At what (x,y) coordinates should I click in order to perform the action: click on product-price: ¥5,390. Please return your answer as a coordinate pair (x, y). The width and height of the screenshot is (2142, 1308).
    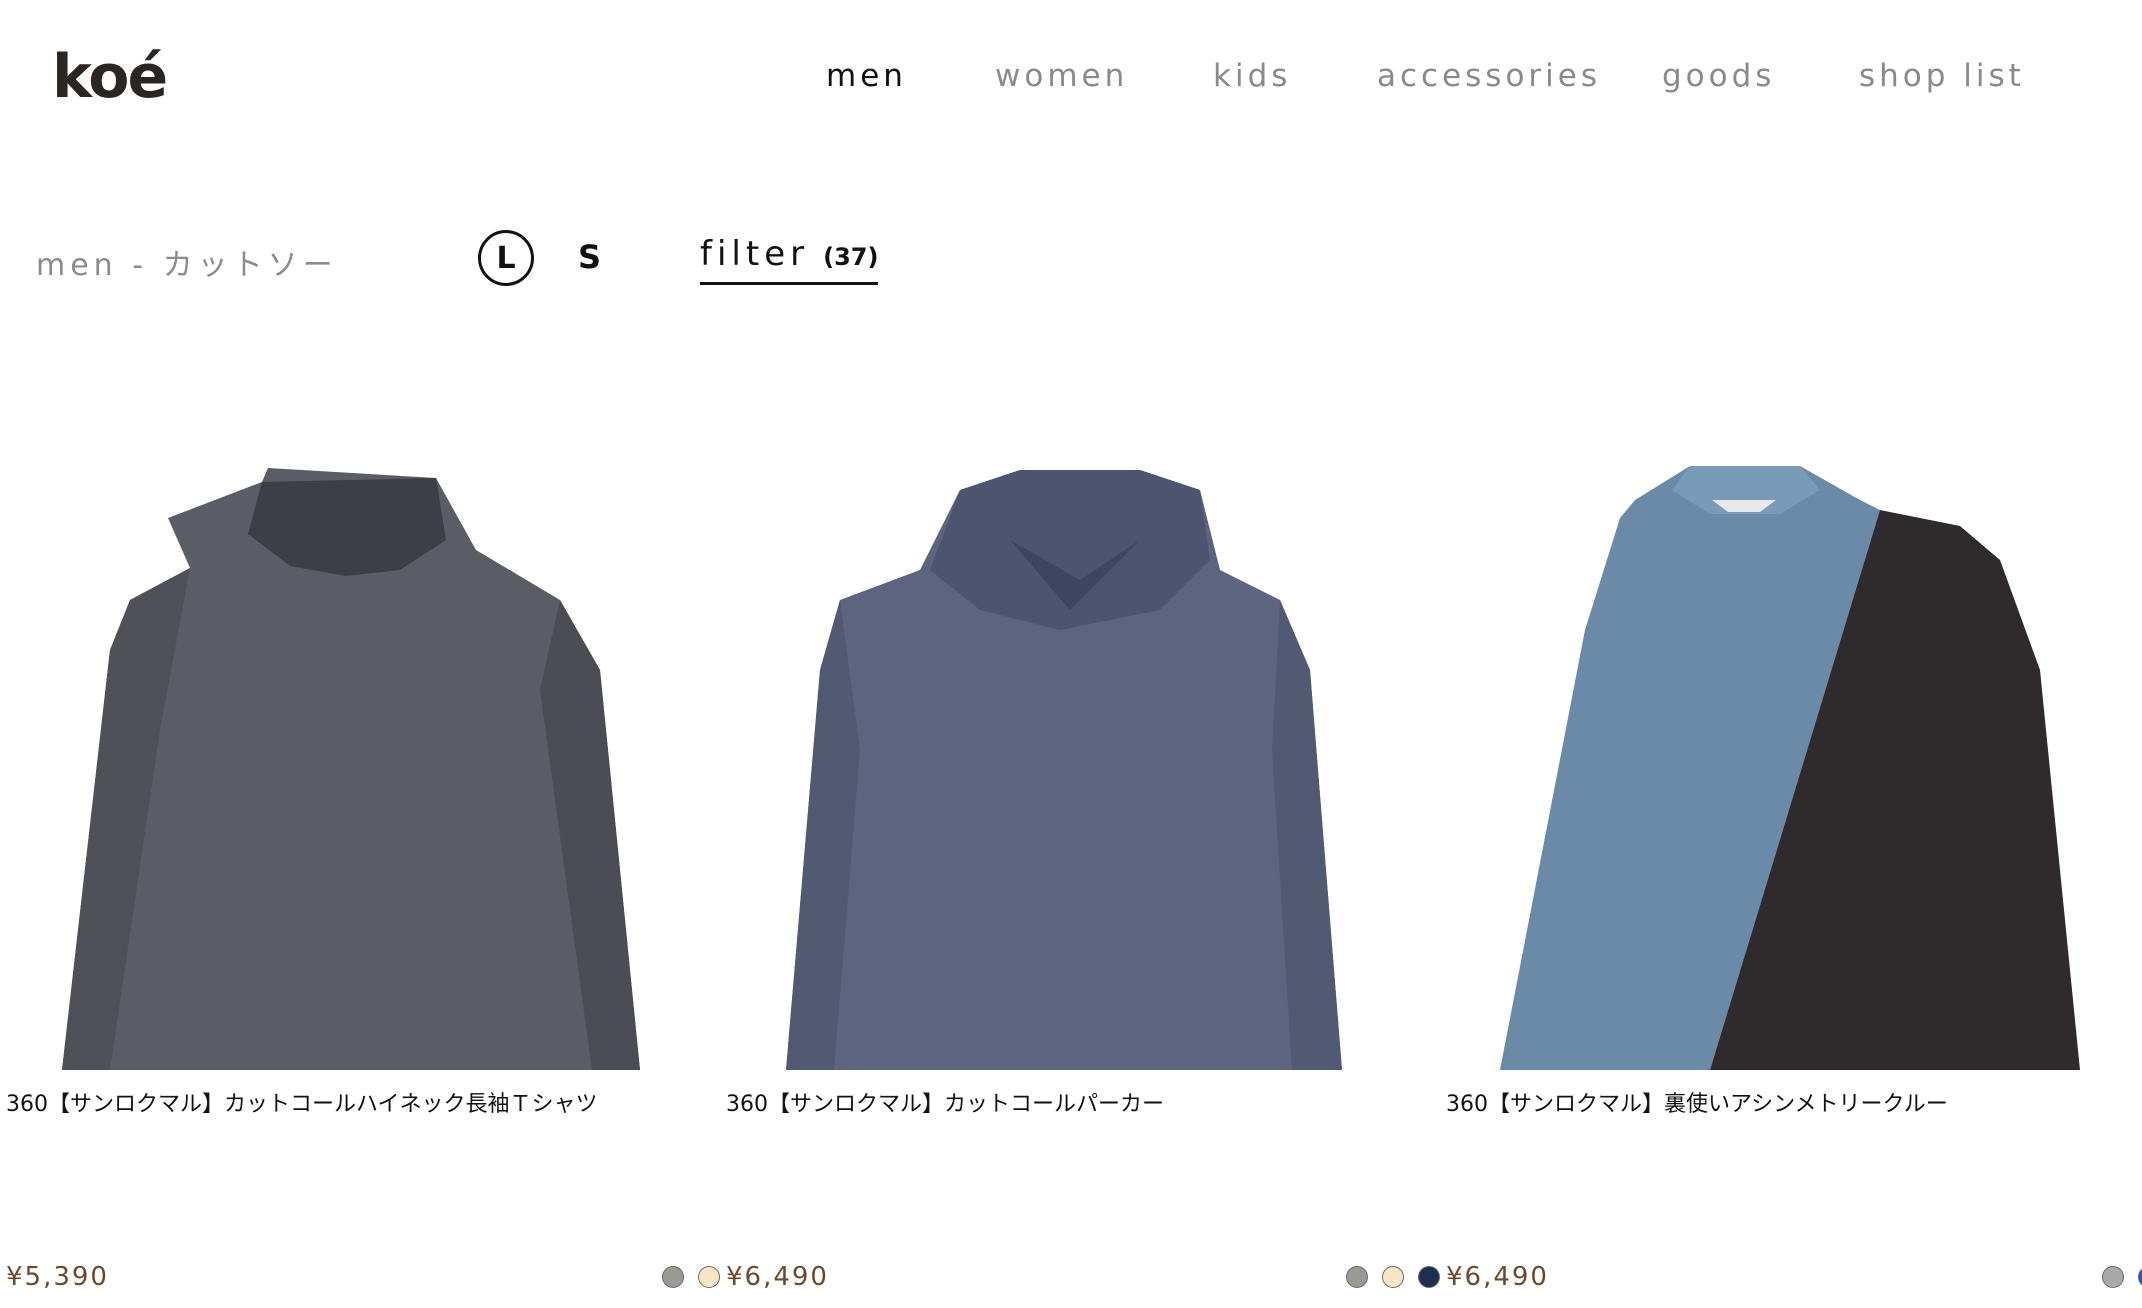
    Looking at the image, I should click on (57, 1277).